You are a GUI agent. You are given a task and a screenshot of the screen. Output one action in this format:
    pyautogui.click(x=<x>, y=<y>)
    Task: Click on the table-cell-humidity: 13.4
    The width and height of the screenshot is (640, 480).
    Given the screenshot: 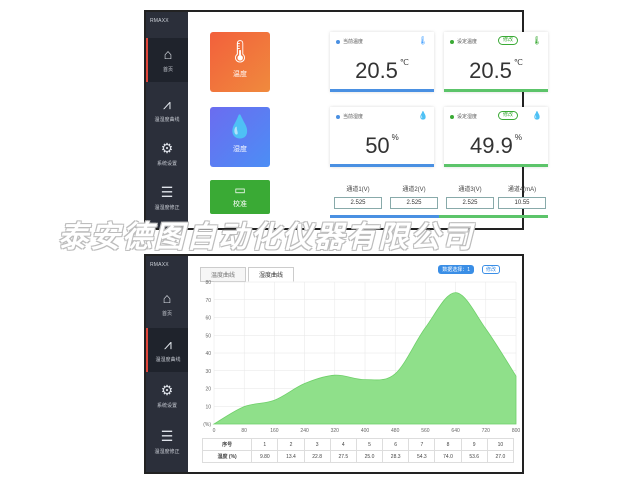 What is the action you would take?
    pyautogui.click(x=291, y=456)
    